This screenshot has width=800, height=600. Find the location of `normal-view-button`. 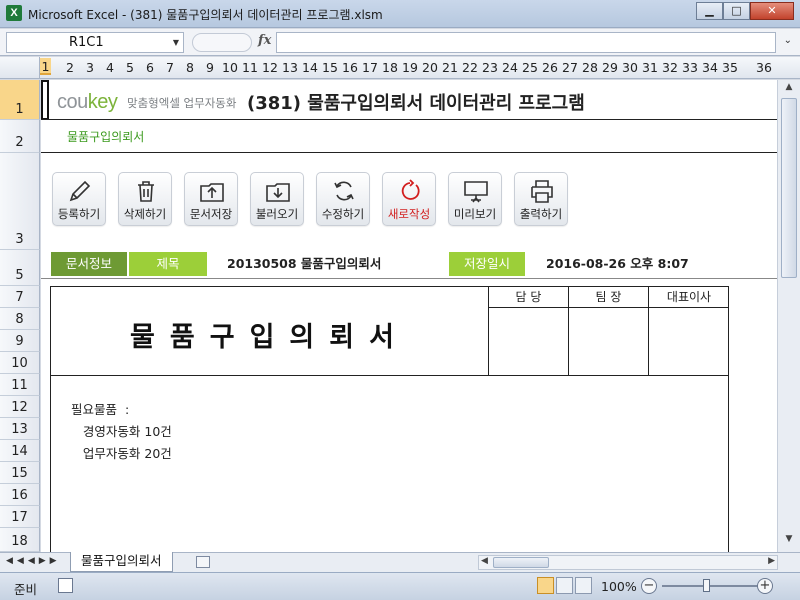

normal-view-button is located at coordinates (545, 585).